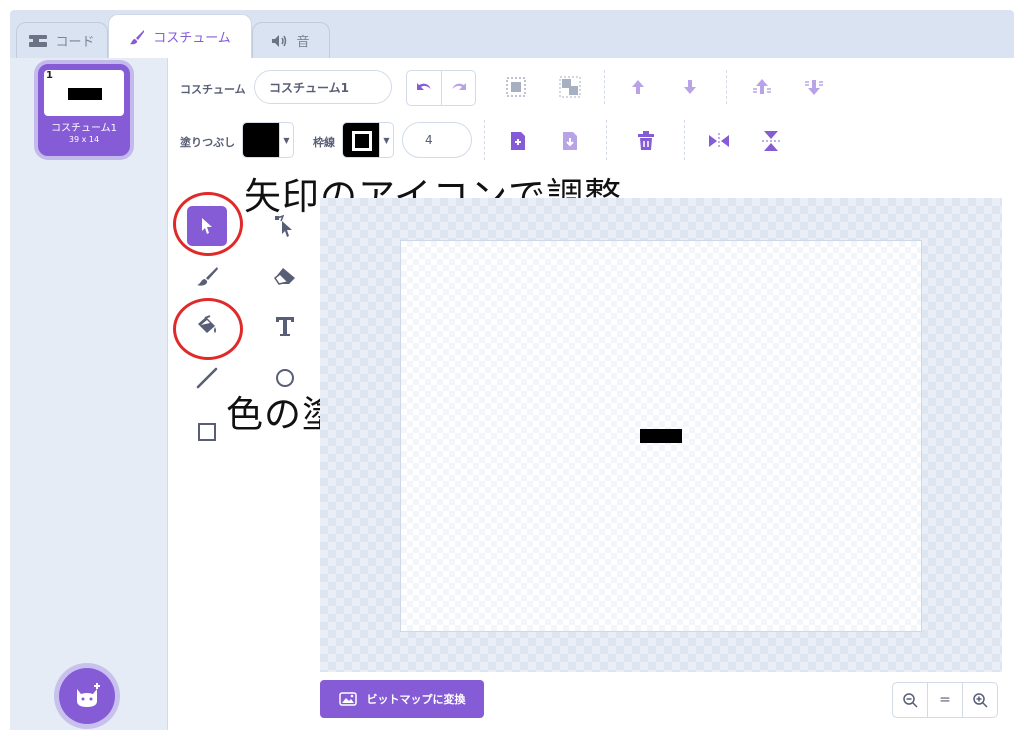 This screenshot has width=1024, height=744. I want to click on arrow-up-icon, so click(638, 87).